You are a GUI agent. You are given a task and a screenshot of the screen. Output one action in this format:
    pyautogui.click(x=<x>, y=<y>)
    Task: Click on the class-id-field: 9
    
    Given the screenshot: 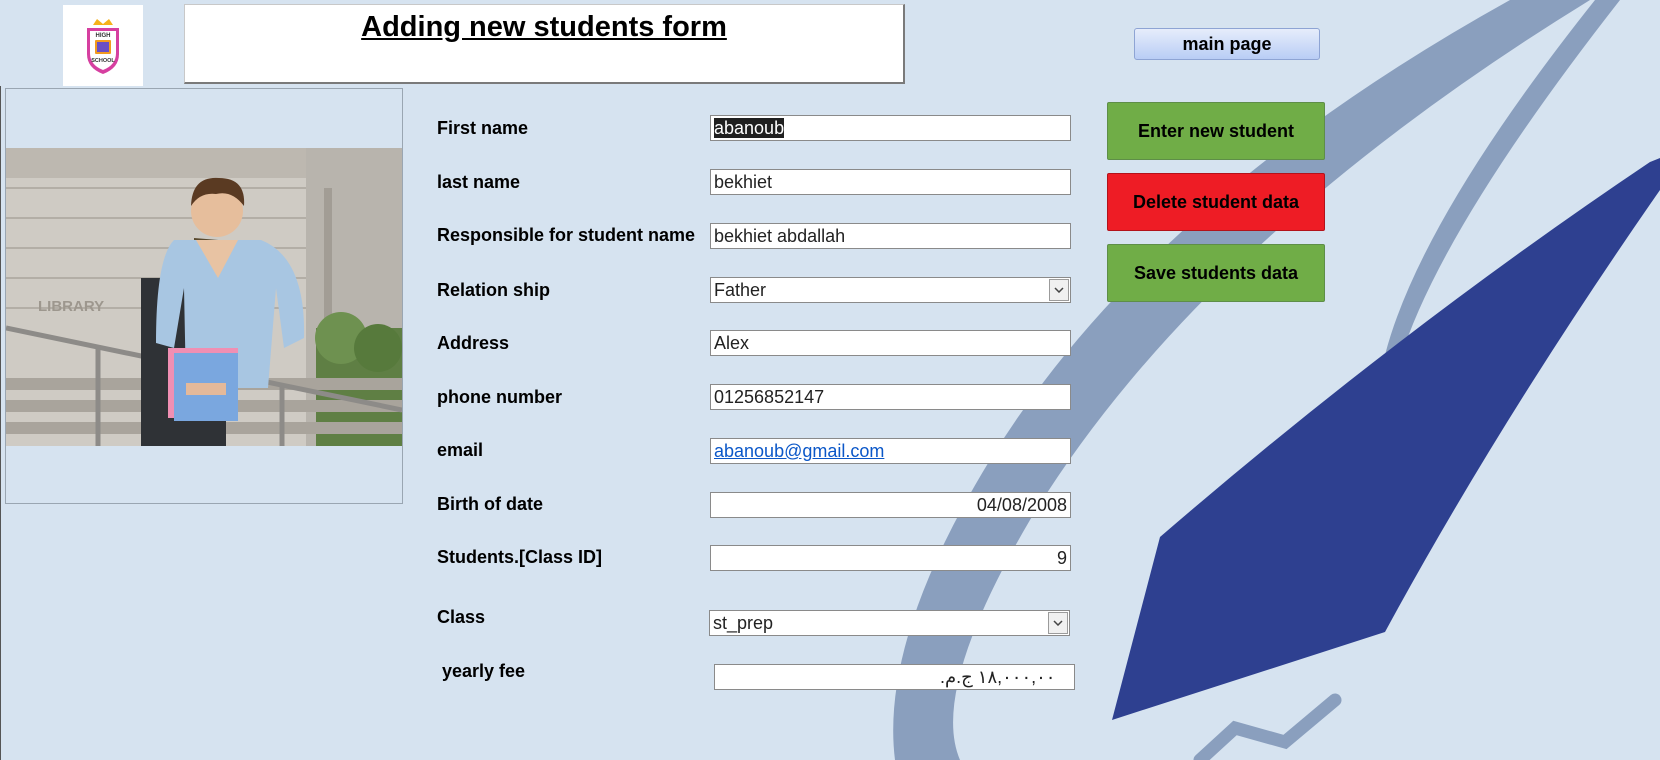 What is the action you would take?
    pyautogui.click(x=890, y=558)
    